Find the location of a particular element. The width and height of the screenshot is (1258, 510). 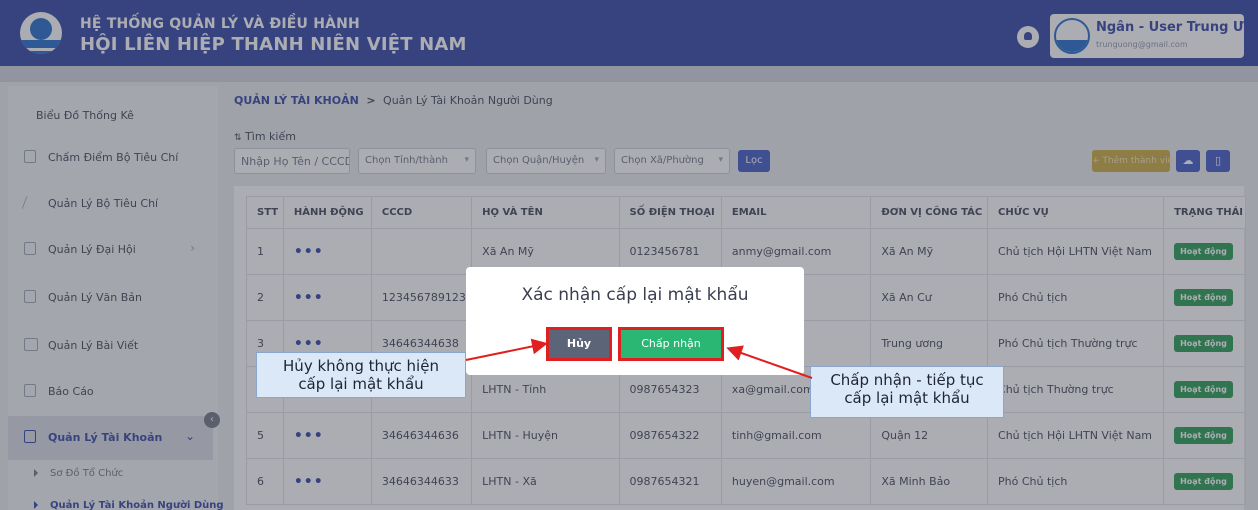

annotation-accept: Chấp nhận - tiếp tục cấp lại mật khẩu is located at coordinates (907, 392).